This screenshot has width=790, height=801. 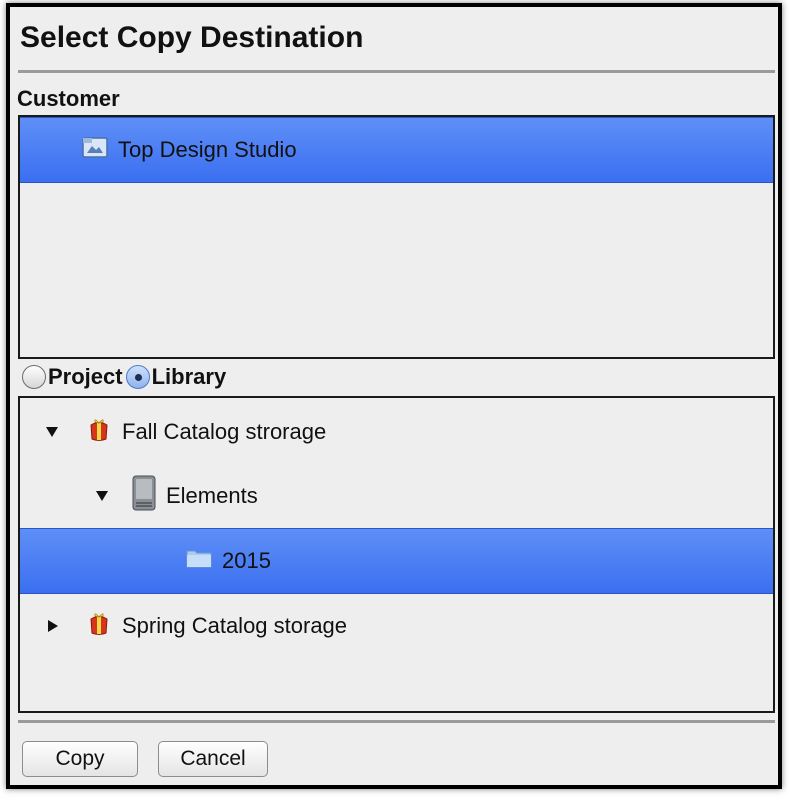 What do you see at coordinates (396, 432) in the screenshot?
I see `tree-item-fall-catalog: Fall Catalog strorage` at bounding box center [396, 432].